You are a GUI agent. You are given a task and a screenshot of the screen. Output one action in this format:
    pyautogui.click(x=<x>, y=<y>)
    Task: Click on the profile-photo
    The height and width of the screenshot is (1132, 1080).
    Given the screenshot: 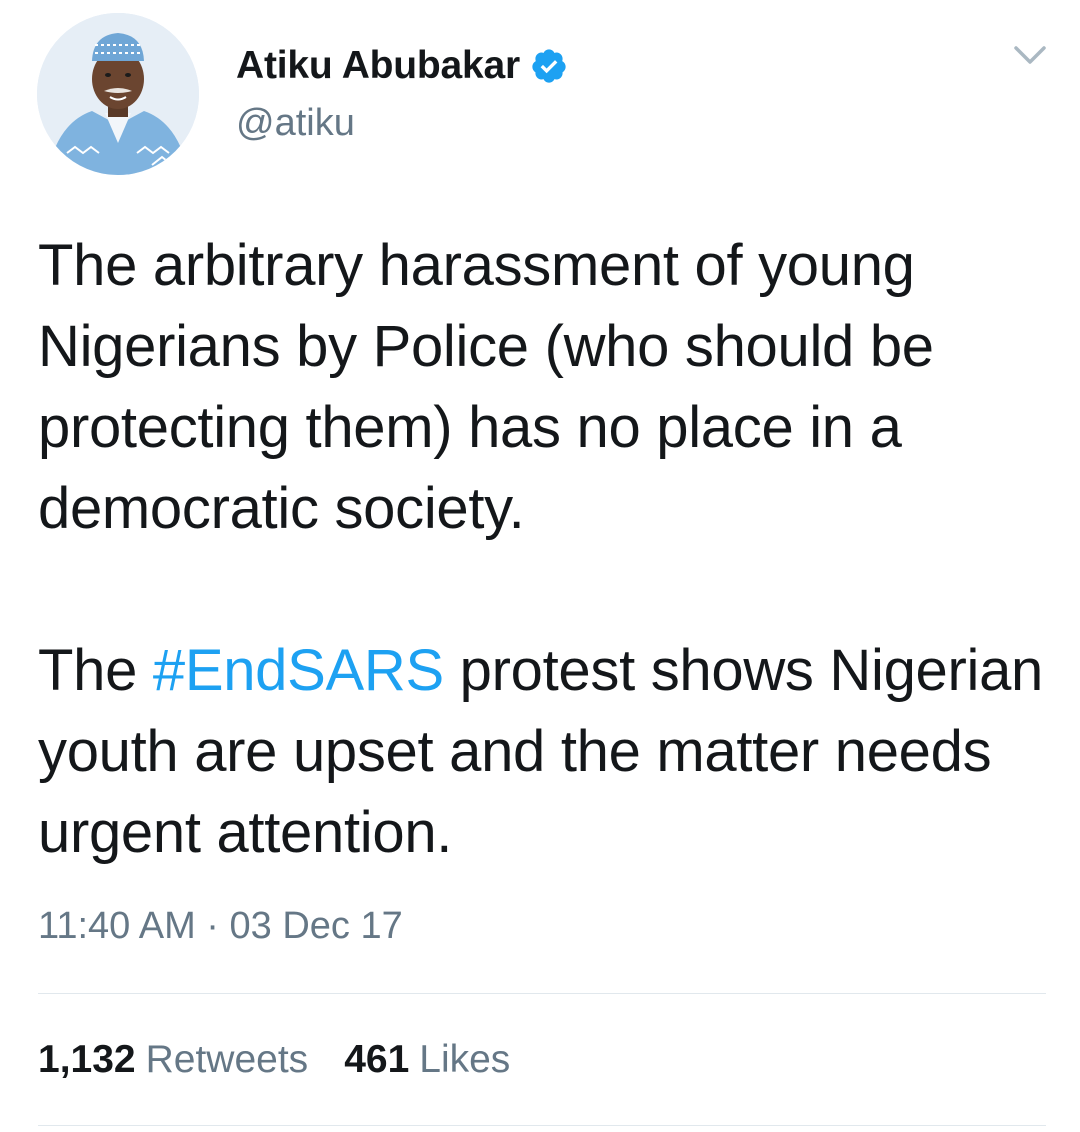 What is the action you would take?
    pyautogui.click(x=118, y=94)
    